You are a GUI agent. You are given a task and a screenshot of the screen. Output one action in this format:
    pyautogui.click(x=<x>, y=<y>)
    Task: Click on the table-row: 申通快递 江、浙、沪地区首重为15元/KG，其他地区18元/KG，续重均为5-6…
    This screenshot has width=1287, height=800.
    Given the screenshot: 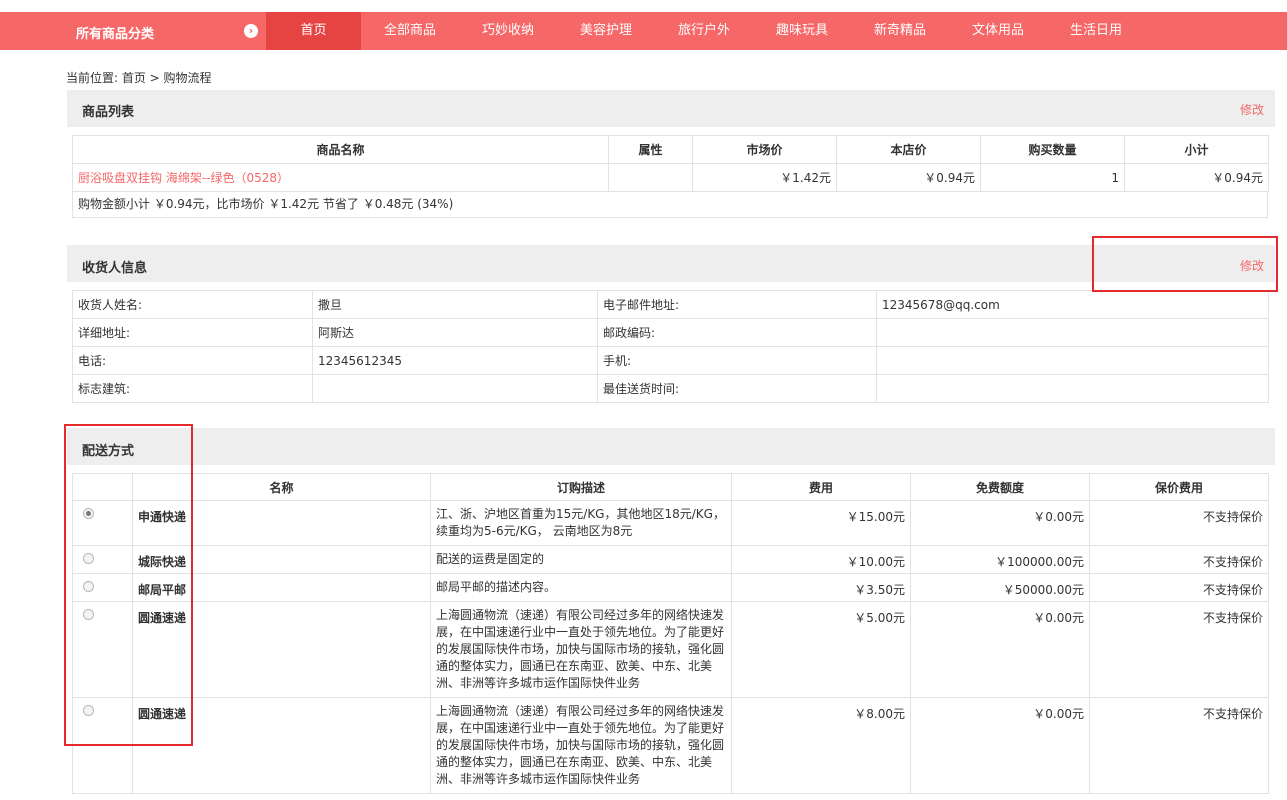 What is the action you would take?
    pyautogui.click(x=670, y=523)
    